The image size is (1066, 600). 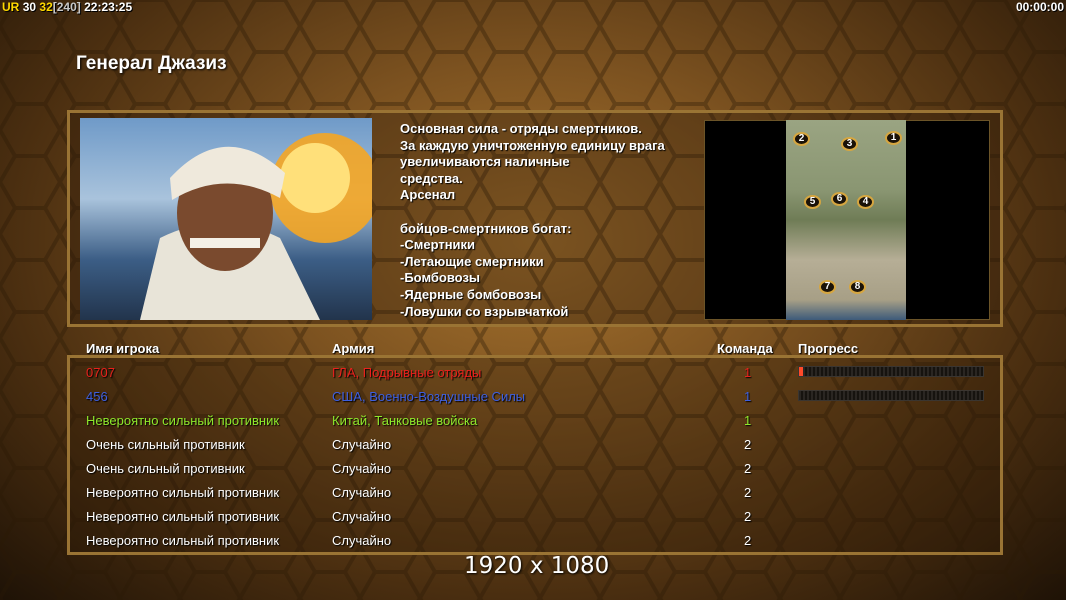 I want to click on game-timer: 00:00:00, so click(x=1039, y=7).